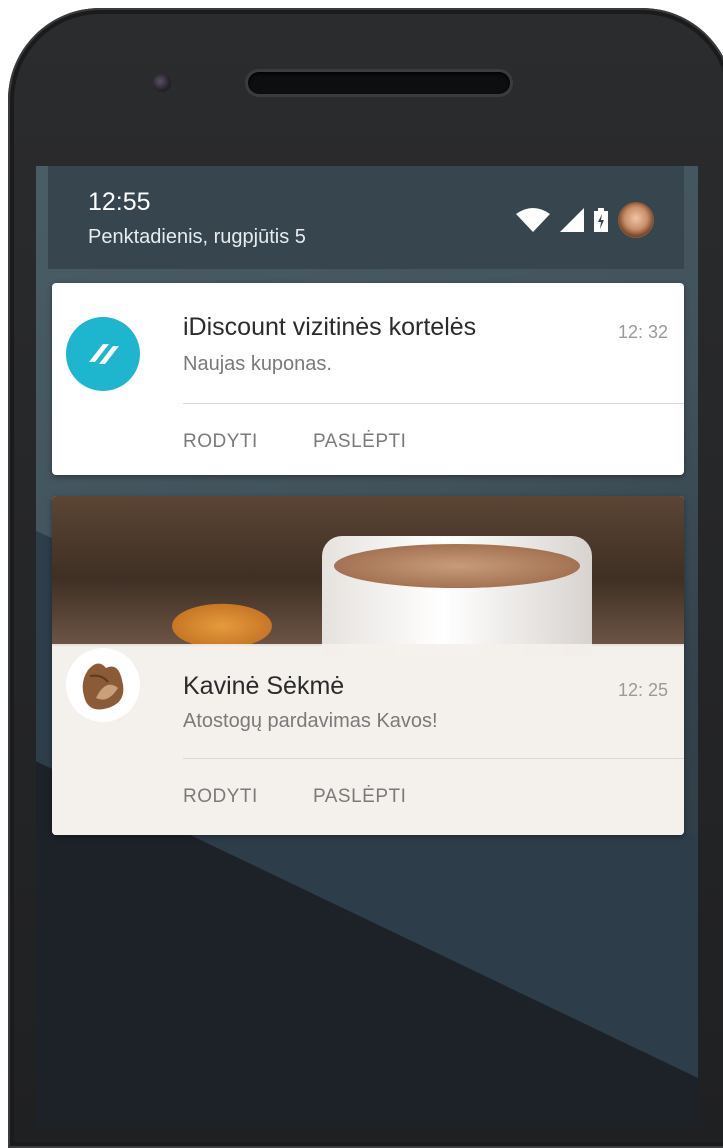 This screenshot has height=1148, width=723. I want to click on cell-signal-icon, so click(572, 220).